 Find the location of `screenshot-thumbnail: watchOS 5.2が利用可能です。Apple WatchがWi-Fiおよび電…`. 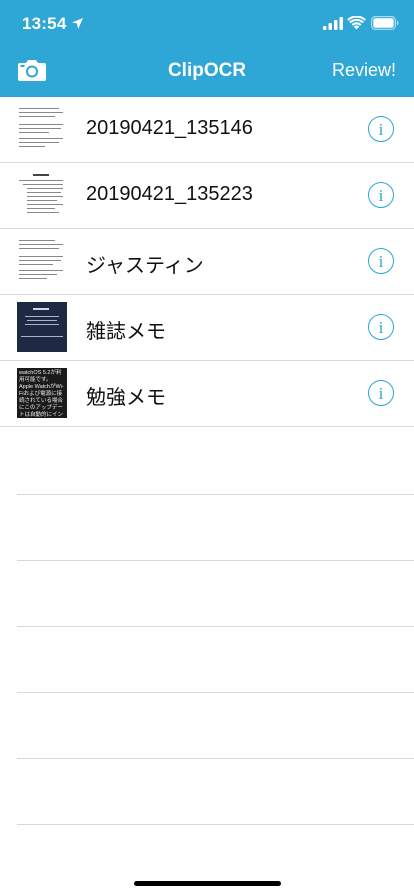

screenshot-thumbnail: watchOS 5.2が利用可能です。Apple WatchがWi-Fiおよび電… is located at coordinates (42, 393).